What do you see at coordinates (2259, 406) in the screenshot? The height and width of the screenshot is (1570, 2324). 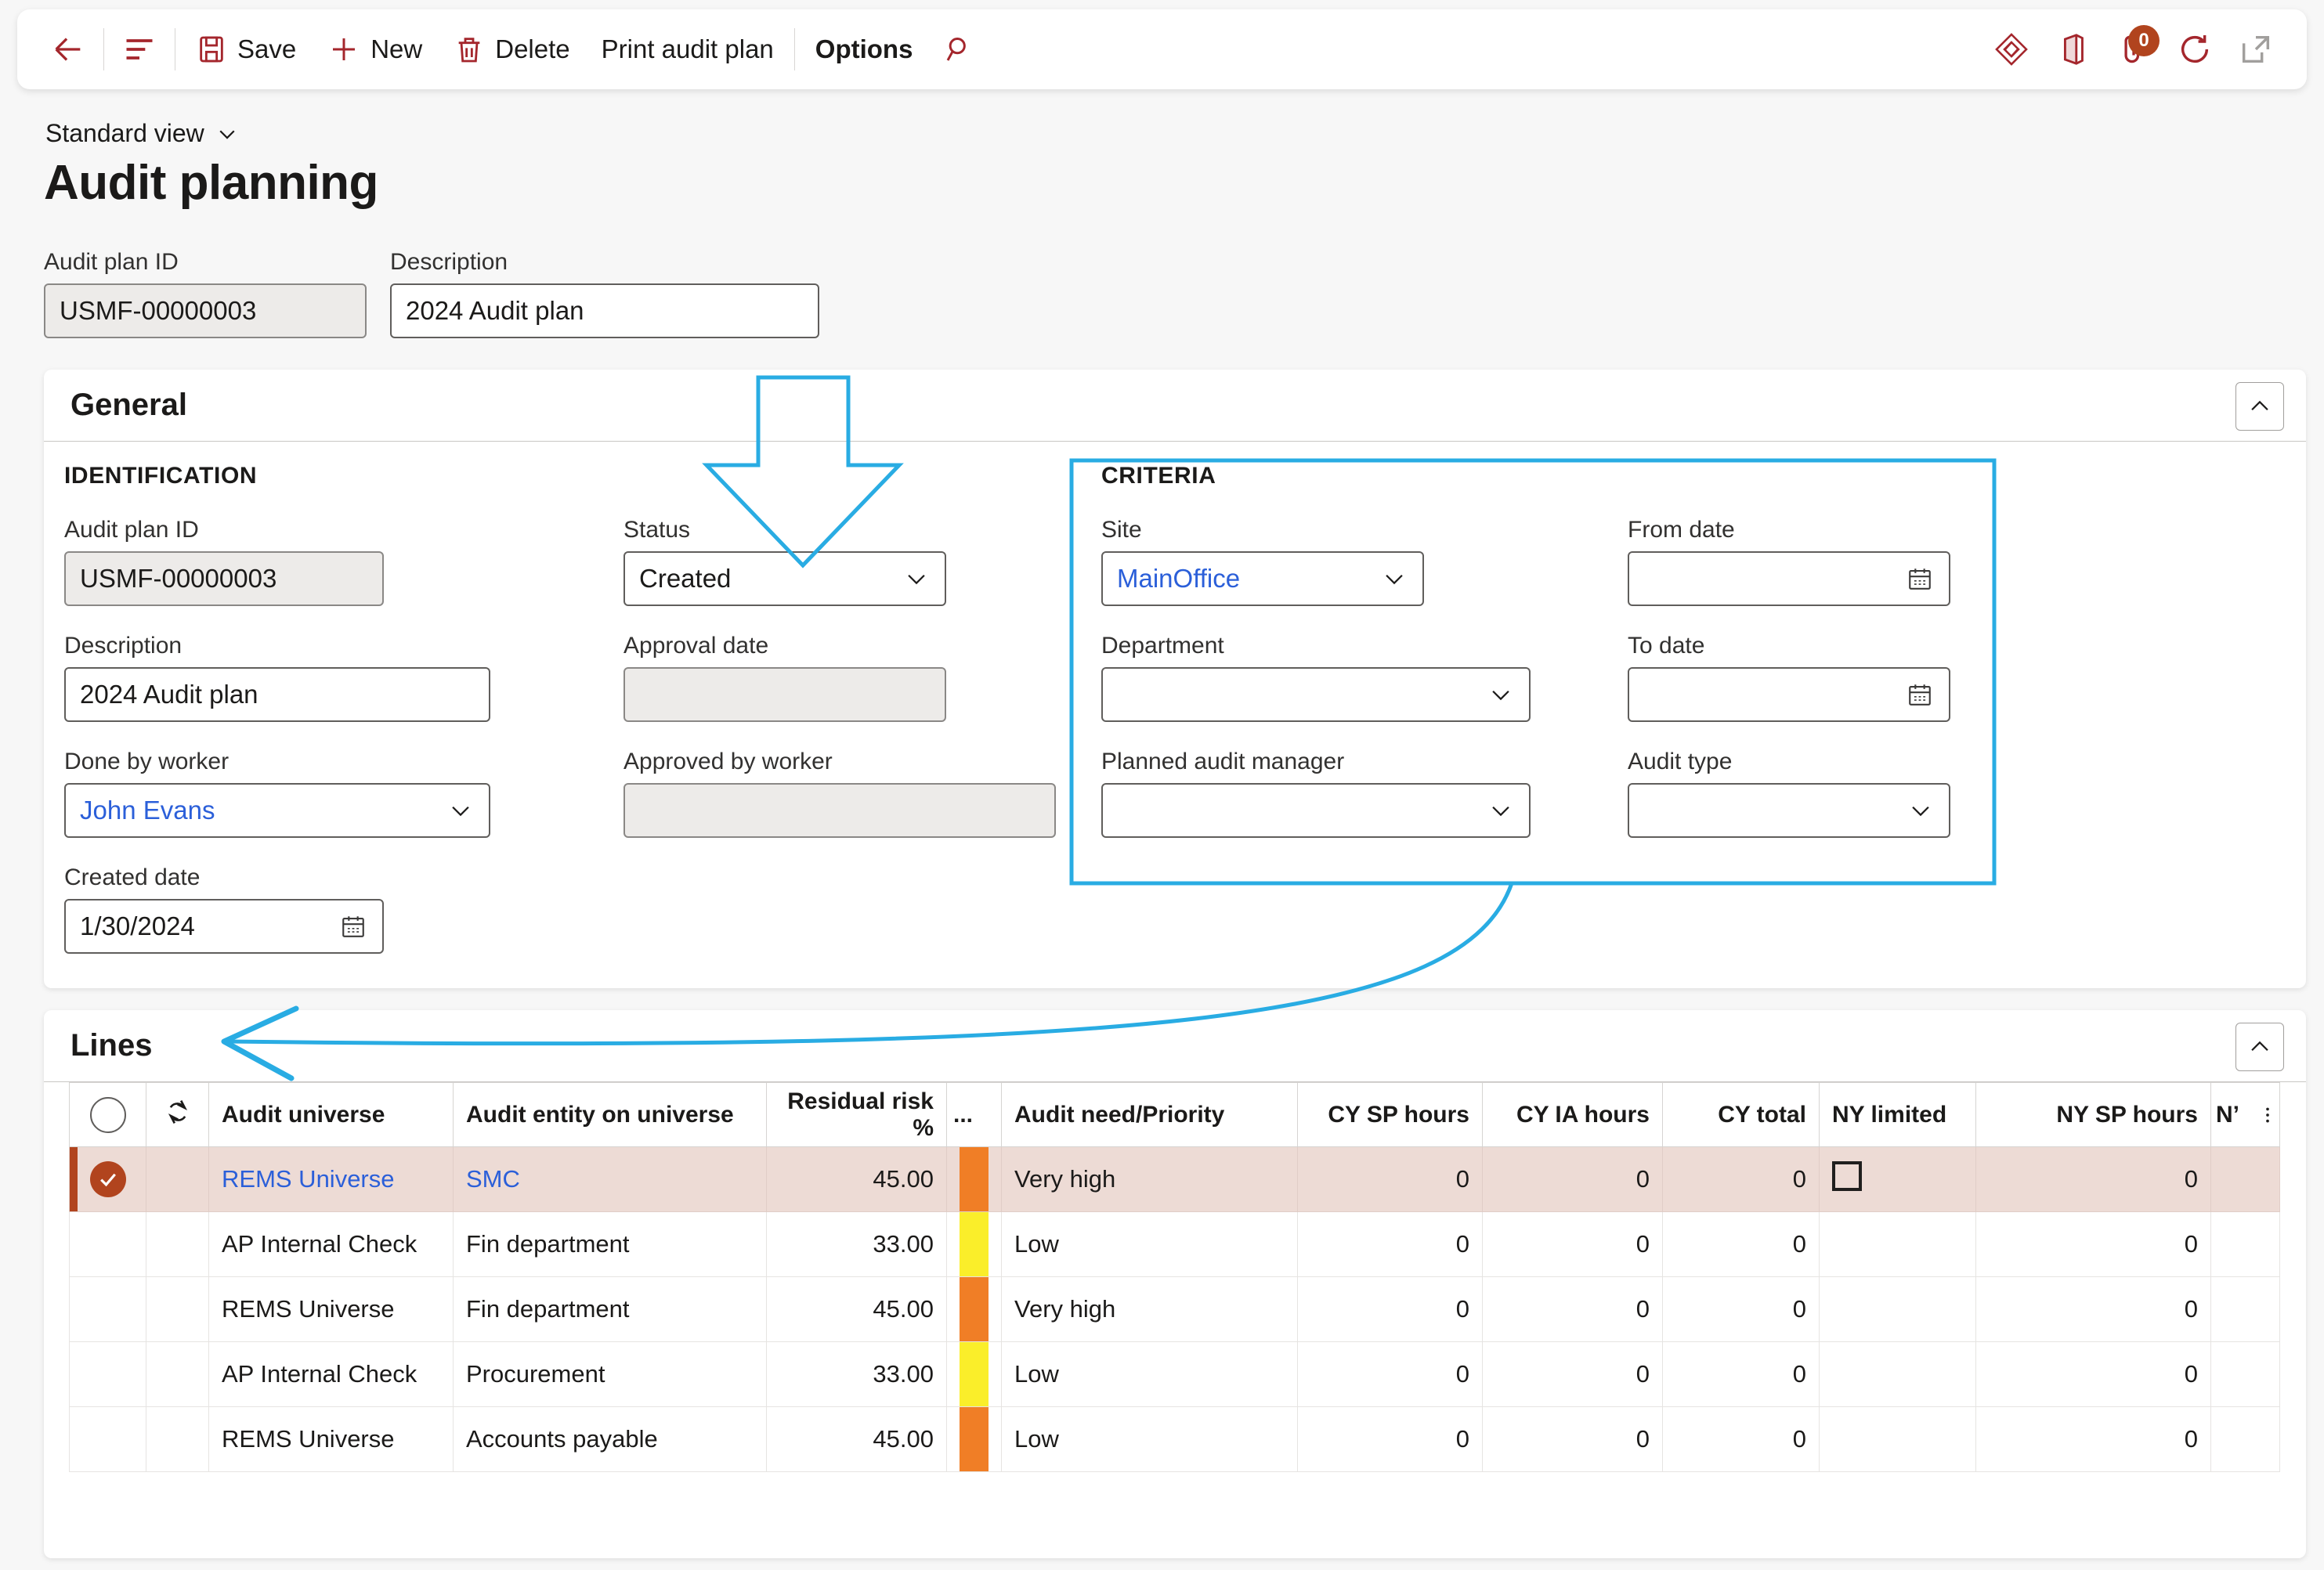 I see `general-collapse-button` at bounding box center [2259, 406].